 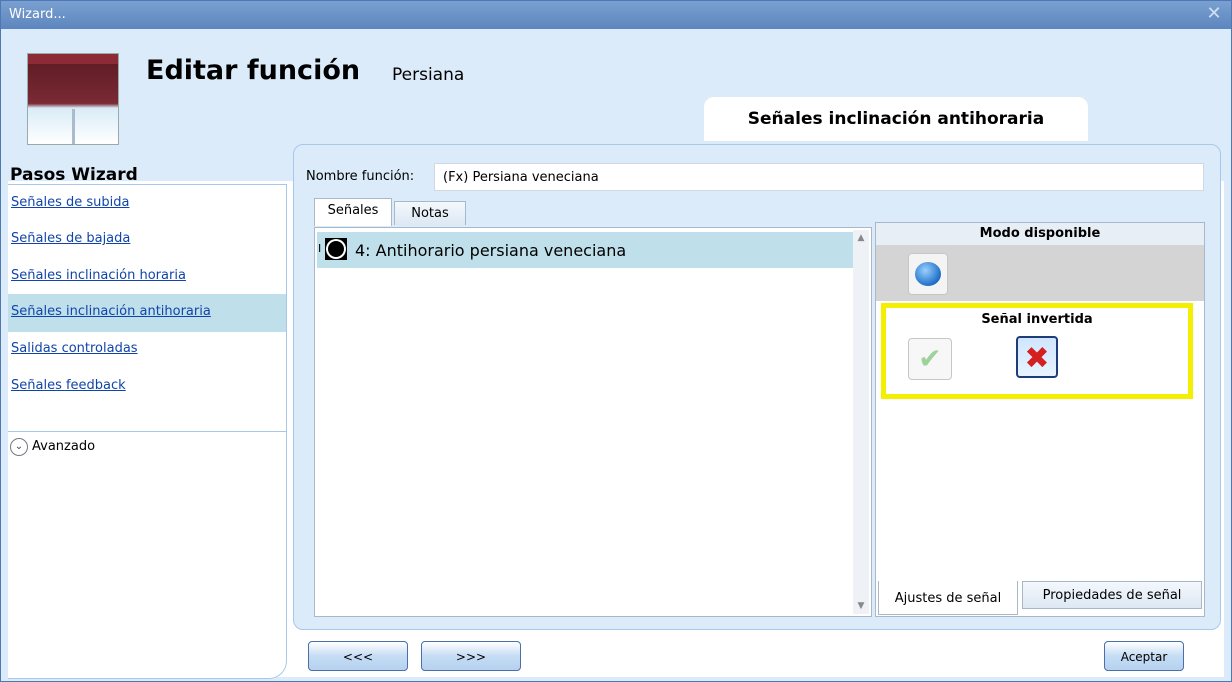 I want to click on window-mullion, so click(x=73, y=126).